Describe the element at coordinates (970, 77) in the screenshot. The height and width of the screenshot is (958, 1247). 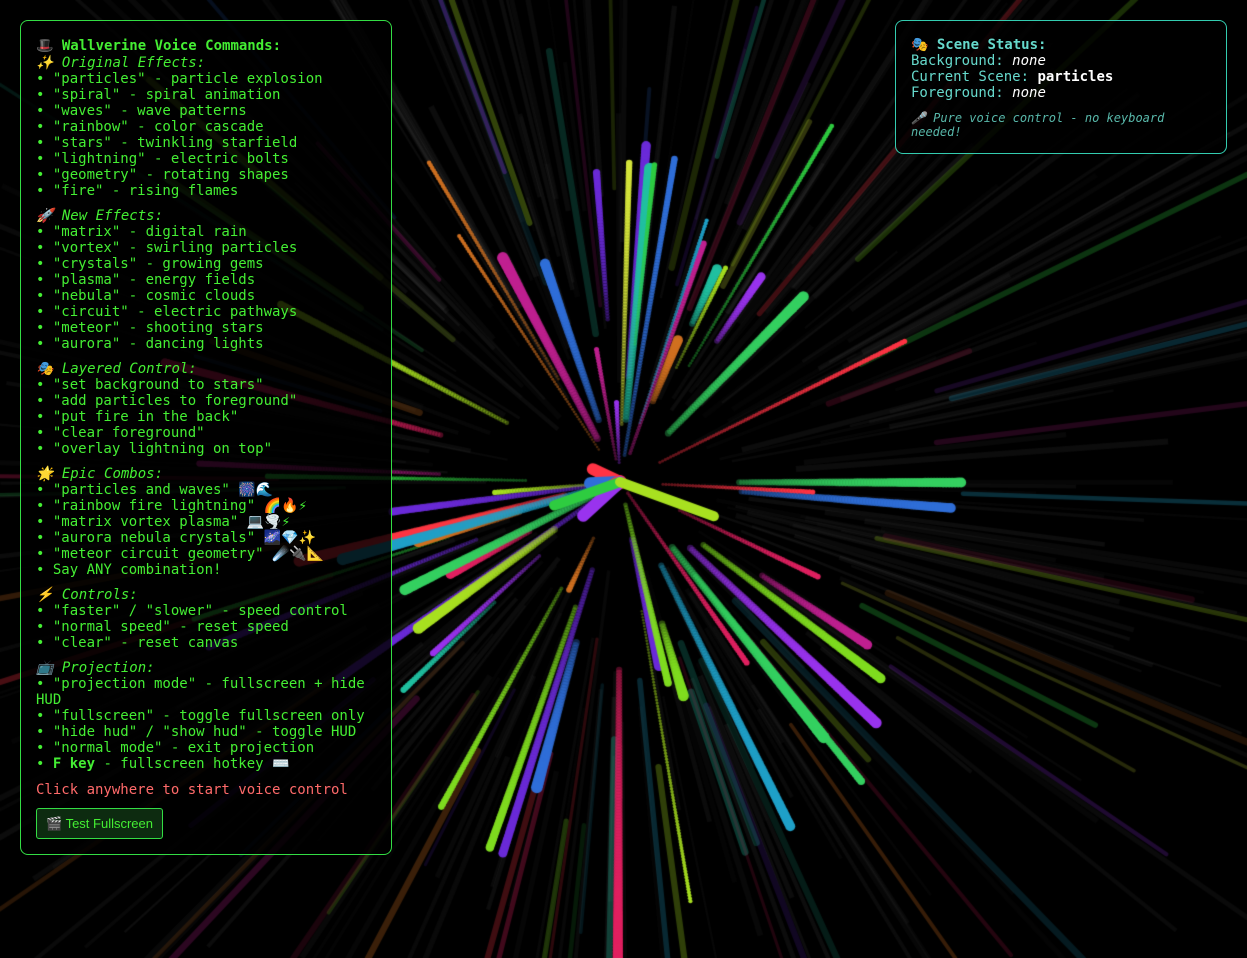
I see `scene-label: Current Scene:` at that location.